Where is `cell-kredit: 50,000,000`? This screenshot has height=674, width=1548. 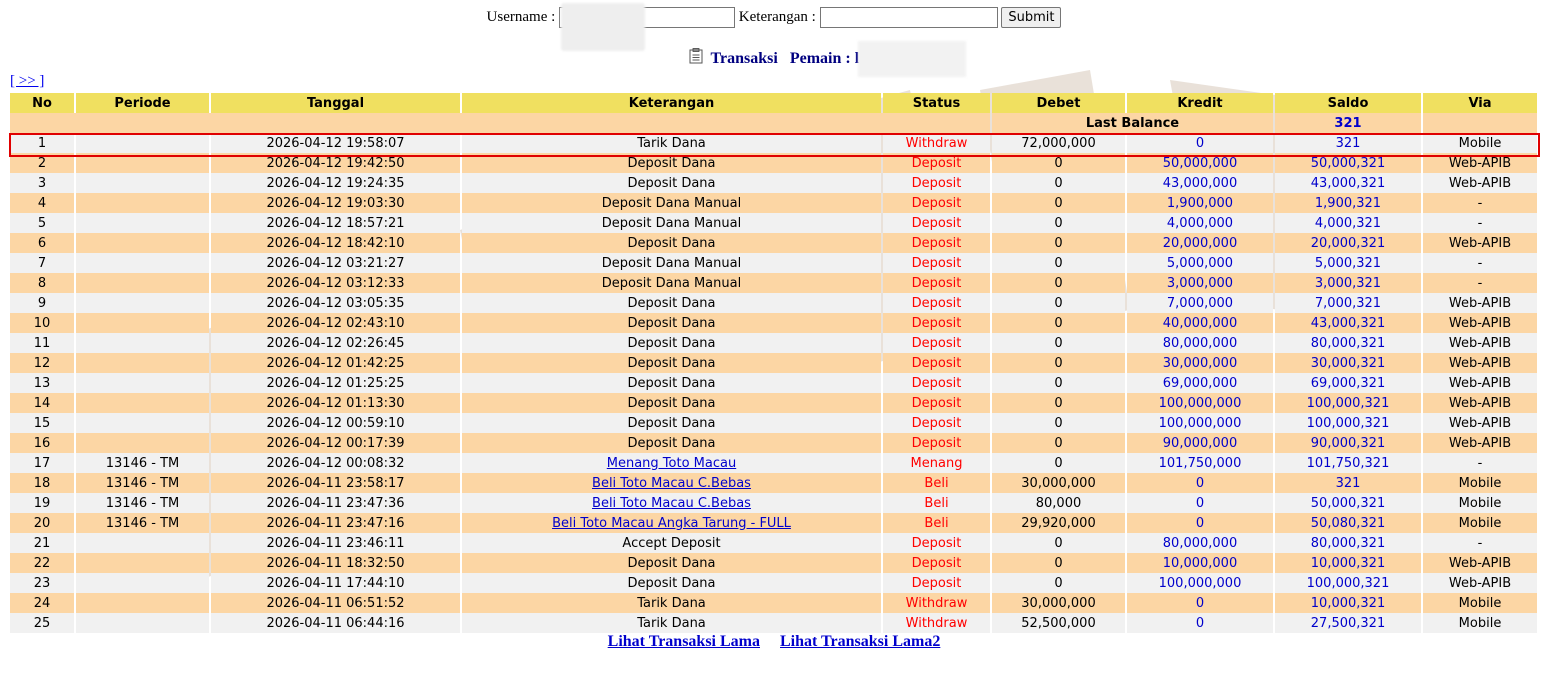 cell-kredit: 50,000,000 is located at coordinates (1200, 163).